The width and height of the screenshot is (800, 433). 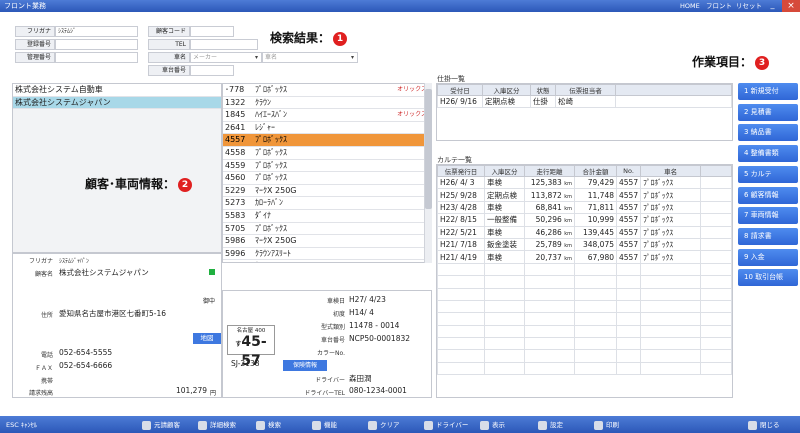 I want to click on tel-input, so click(x=224, y=44).